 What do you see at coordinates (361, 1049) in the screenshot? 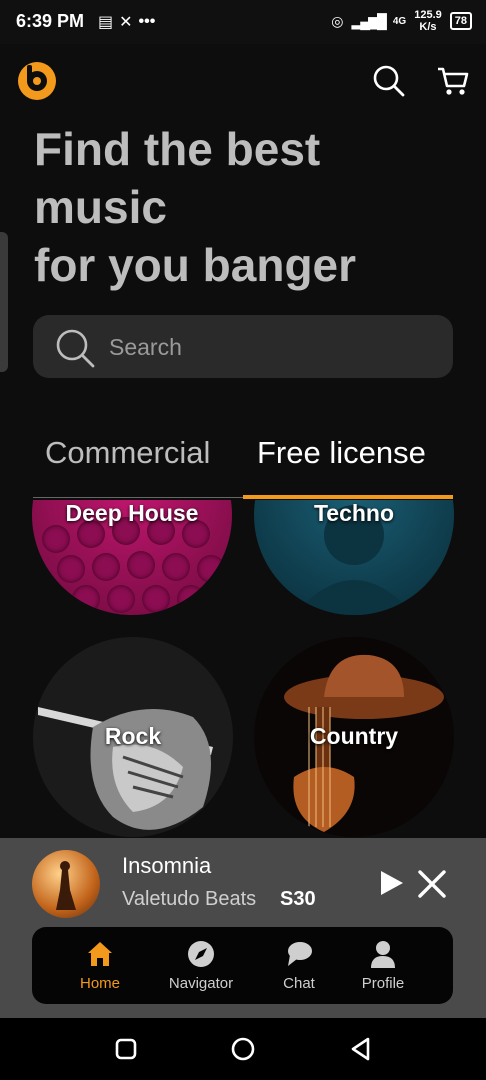
I see `back-icon` at bounding box center [361, 1049].